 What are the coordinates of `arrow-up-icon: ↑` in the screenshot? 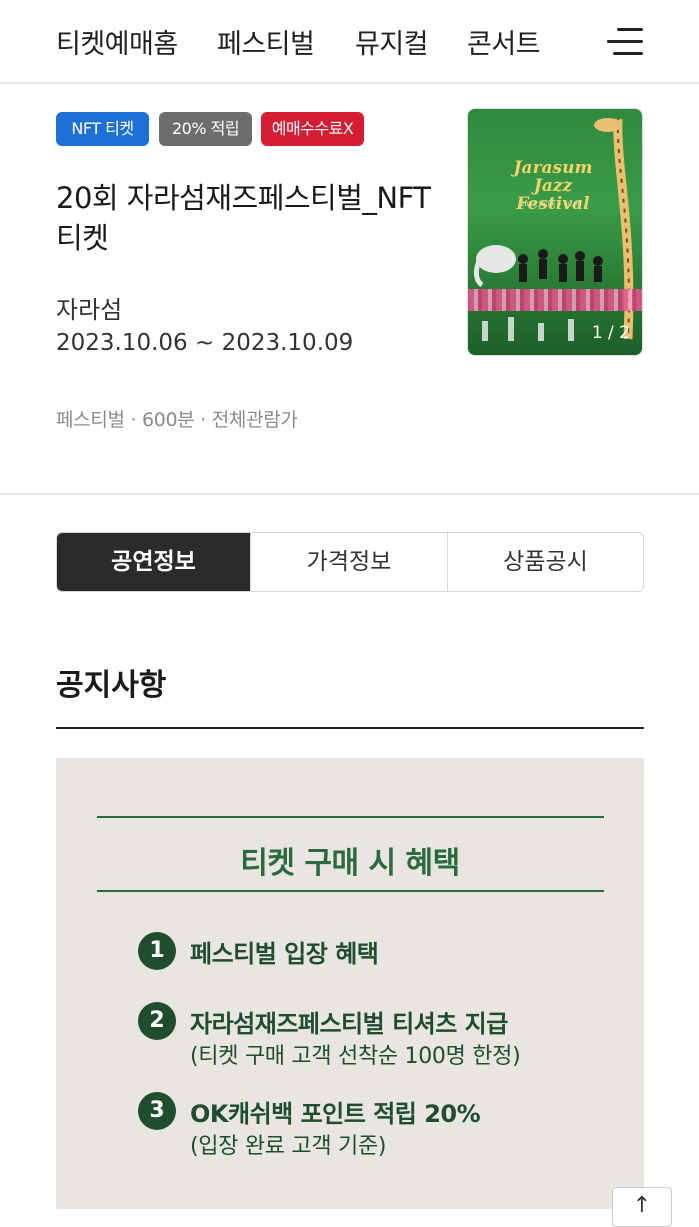 It's located at (642, 1205).